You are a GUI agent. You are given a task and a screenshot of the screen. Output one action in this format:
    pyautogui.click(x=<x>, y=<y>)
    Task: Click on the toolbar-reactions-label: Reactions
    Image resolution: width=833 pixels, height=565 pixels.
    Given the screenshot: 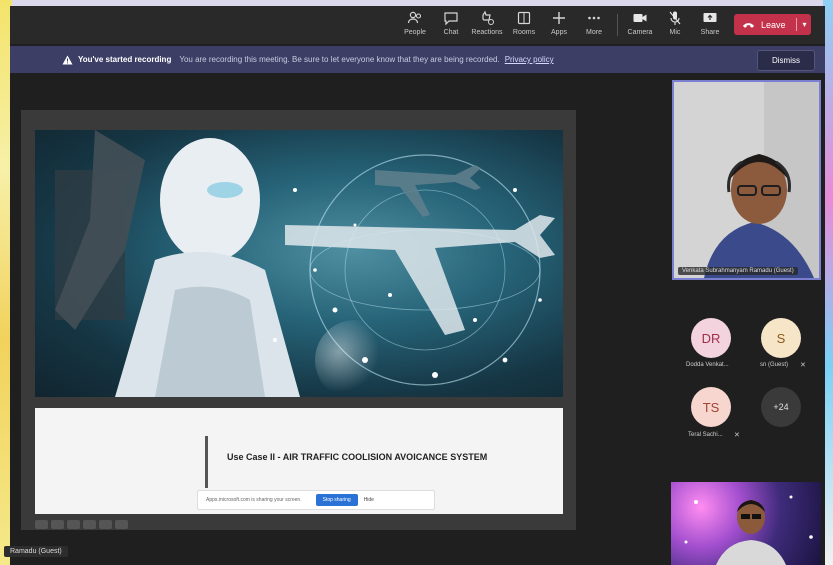 What is the action you would take?
    pyautogui.click(x=487, y=32)
    